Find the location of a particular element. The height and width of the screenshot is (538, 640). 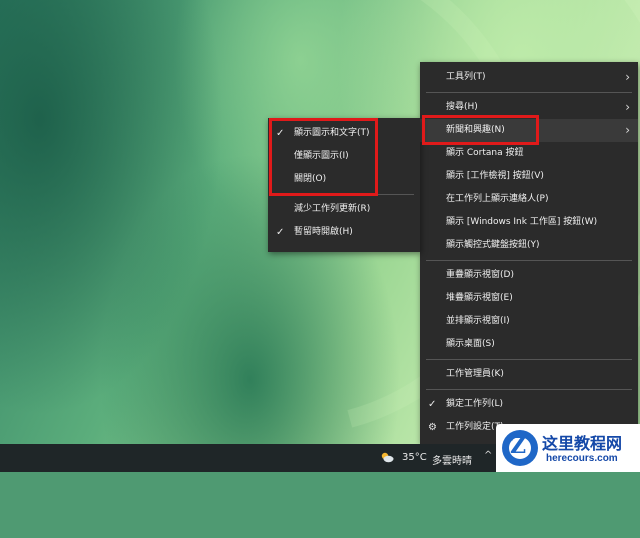

menu-item-label: 並排顯示視窗(I) is located at coordinates (478, 321).